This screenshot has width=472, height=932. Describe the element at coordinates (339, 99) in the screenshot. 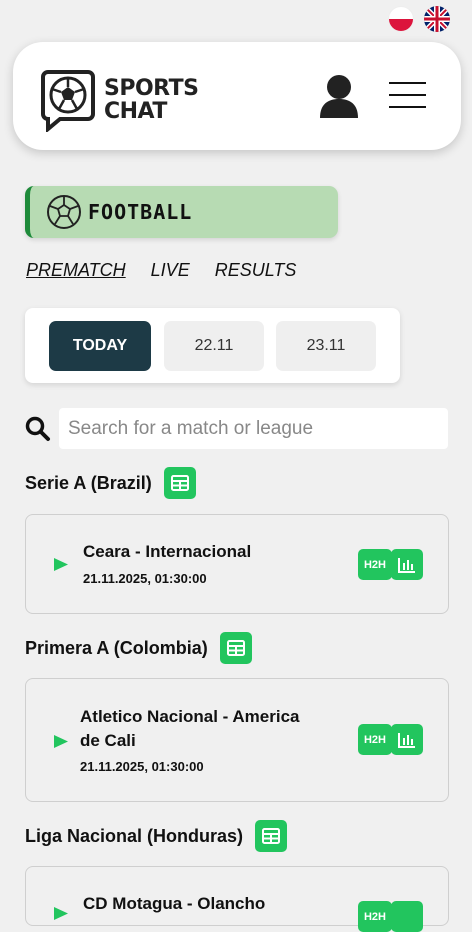

I see `user-icon` at that location.